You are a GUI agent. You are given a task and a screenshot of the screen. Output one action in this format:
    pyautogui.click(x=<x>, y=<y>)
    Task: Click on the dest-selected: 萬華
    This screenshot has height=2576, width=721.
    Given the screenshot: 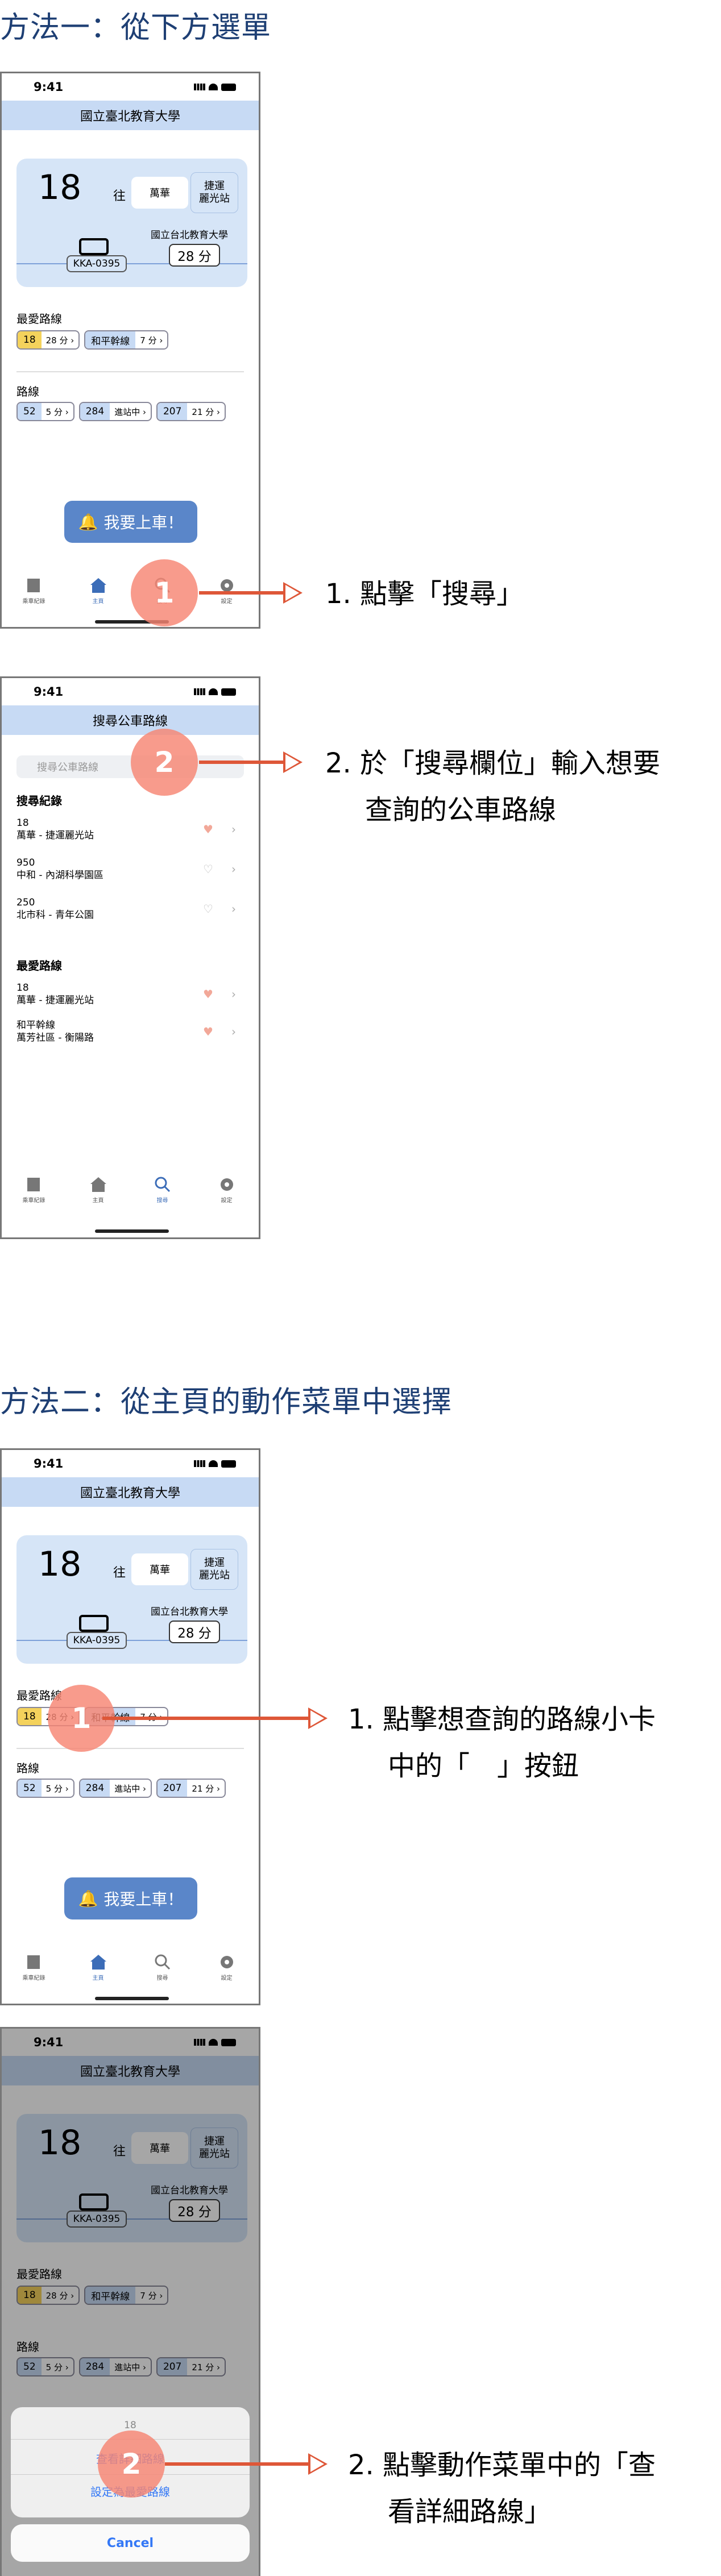 What is the action you would take?
    pyautogui.click(x=159, y=193)
    